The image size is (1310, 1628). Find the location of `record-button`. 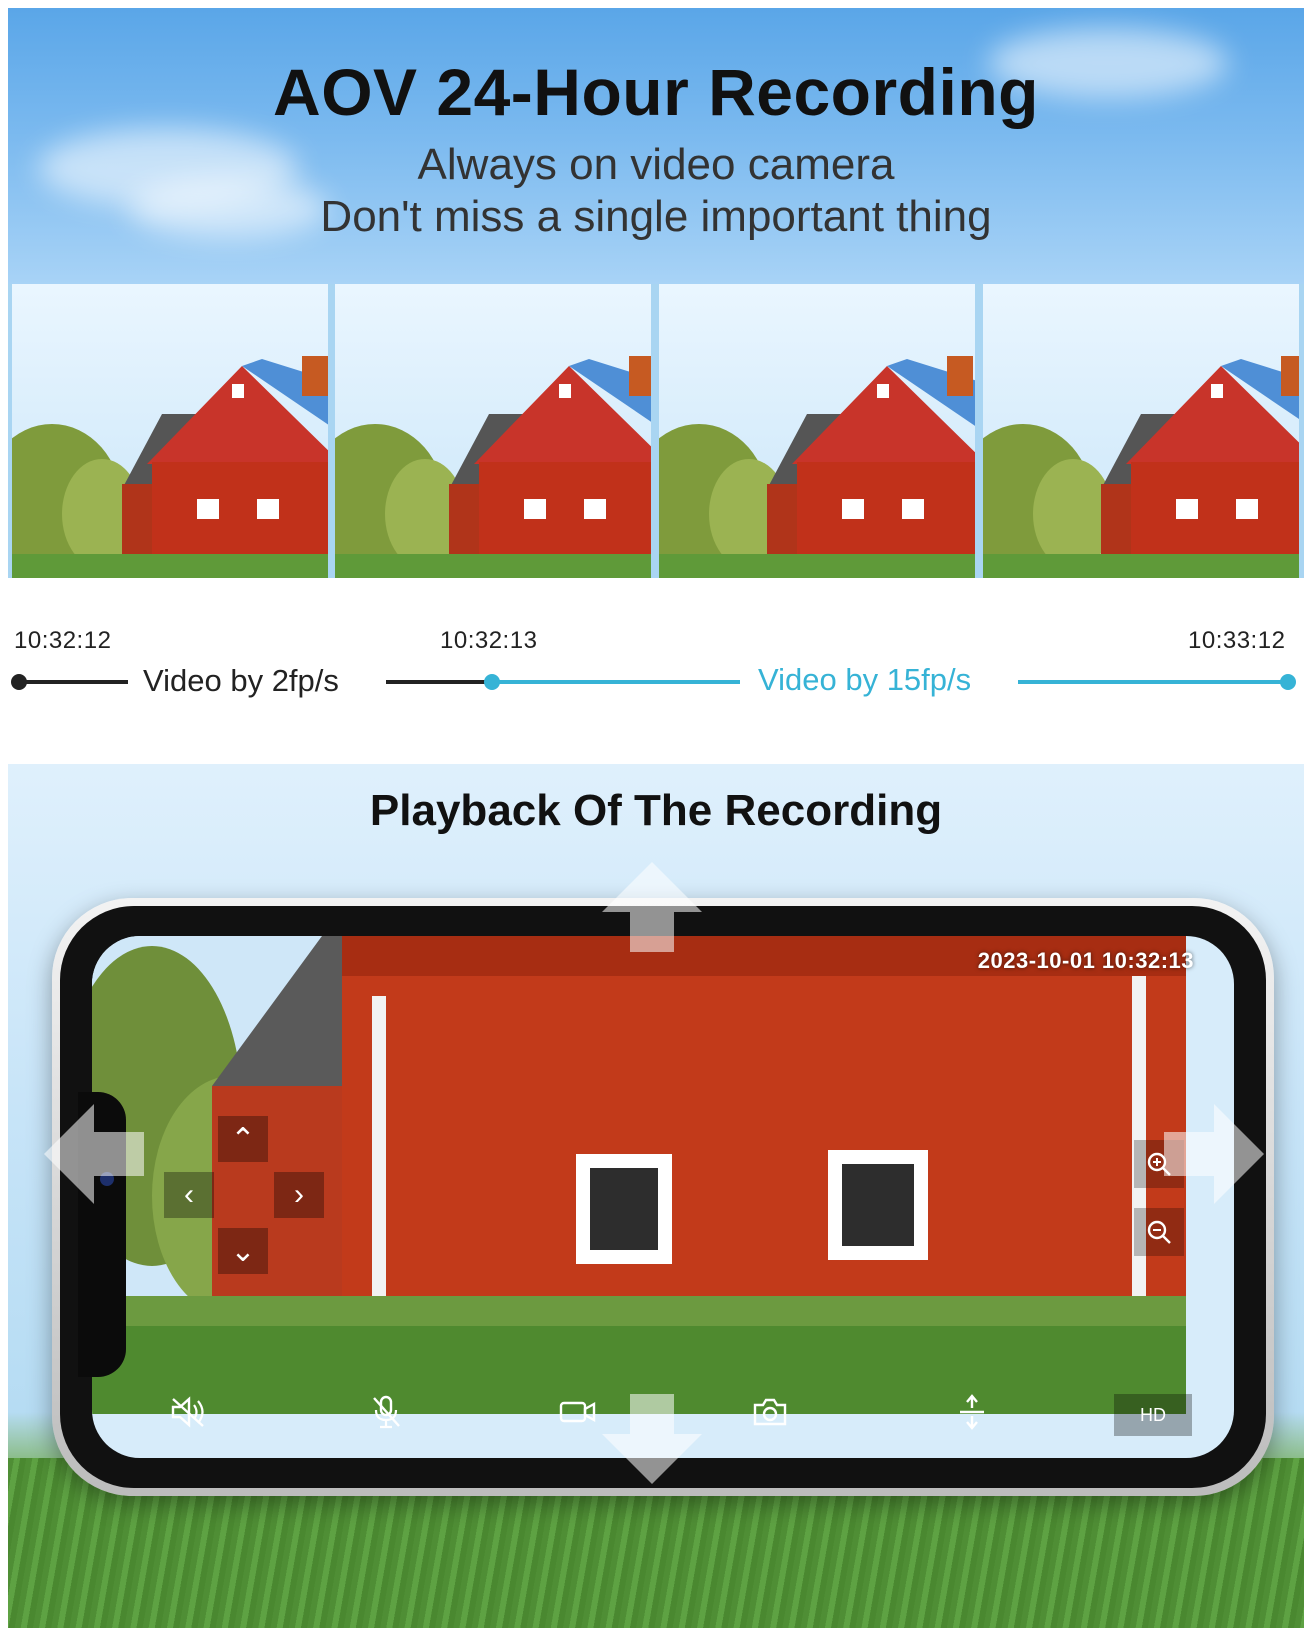

record-button is located at coordinates (578, 1412).